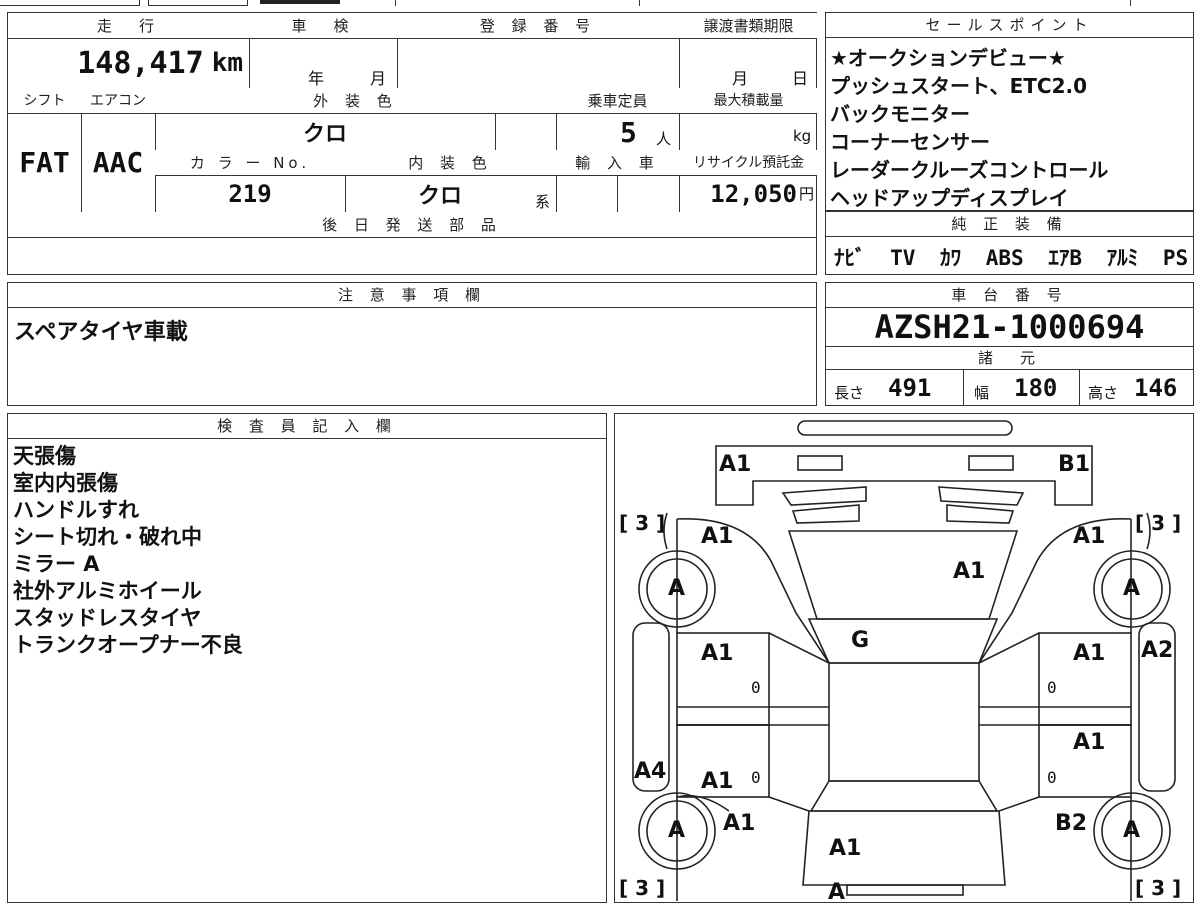 Image resolution: width=1200 pixels, height=905 pixels. Describe the element at coordinates (1089, 742) in the screenshot. I see `damage-right-rear-door: A1` at that location.